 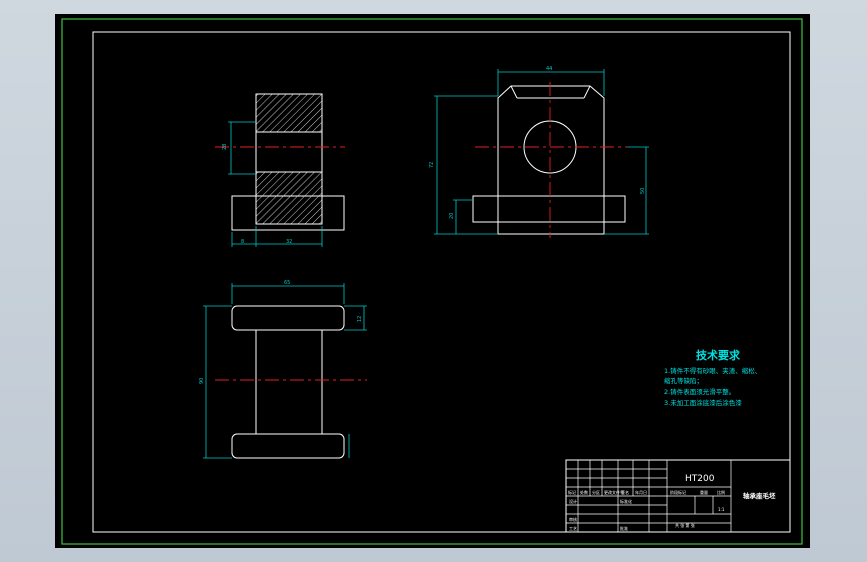 I want to click on title-scale: 1:1, so click(x=721, y=509).